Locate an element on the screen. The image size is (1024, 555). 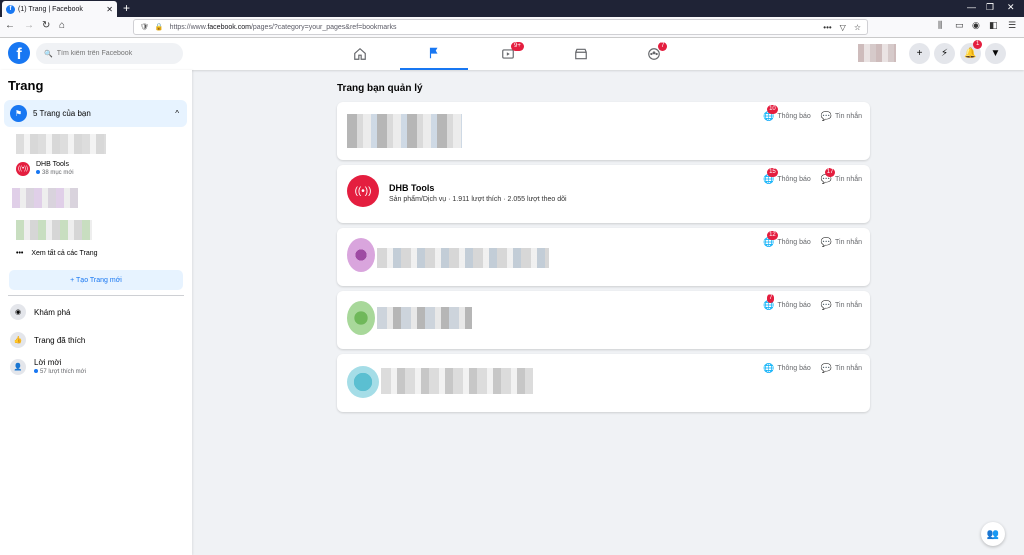
search-icon: 🔍 is located at coordinates (48, 54).